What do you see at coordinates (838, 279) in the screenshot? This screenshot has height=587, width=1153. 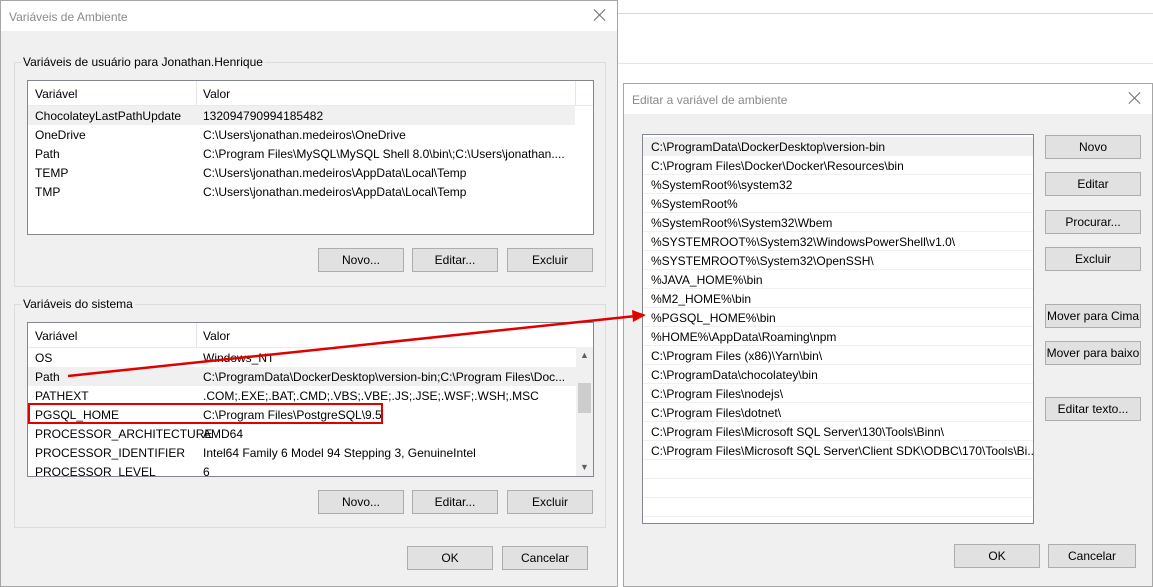 I see `path-entry: %JAVA_HOME%\bin` at bounding box center [838, 279].